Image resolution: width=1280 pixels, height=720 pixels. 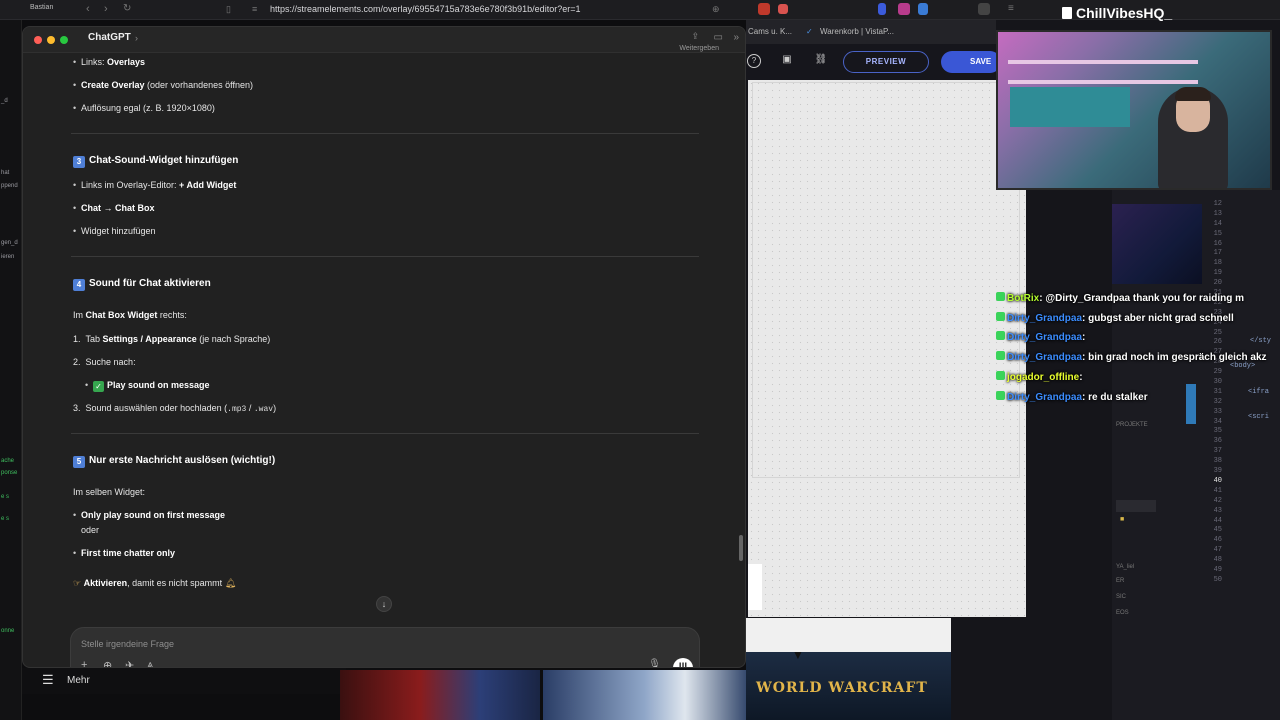 What do you see at coordinates (158, 385) in the screenshot?
I see `item-bold: Play sound on message` at bounding box center [158, 385].